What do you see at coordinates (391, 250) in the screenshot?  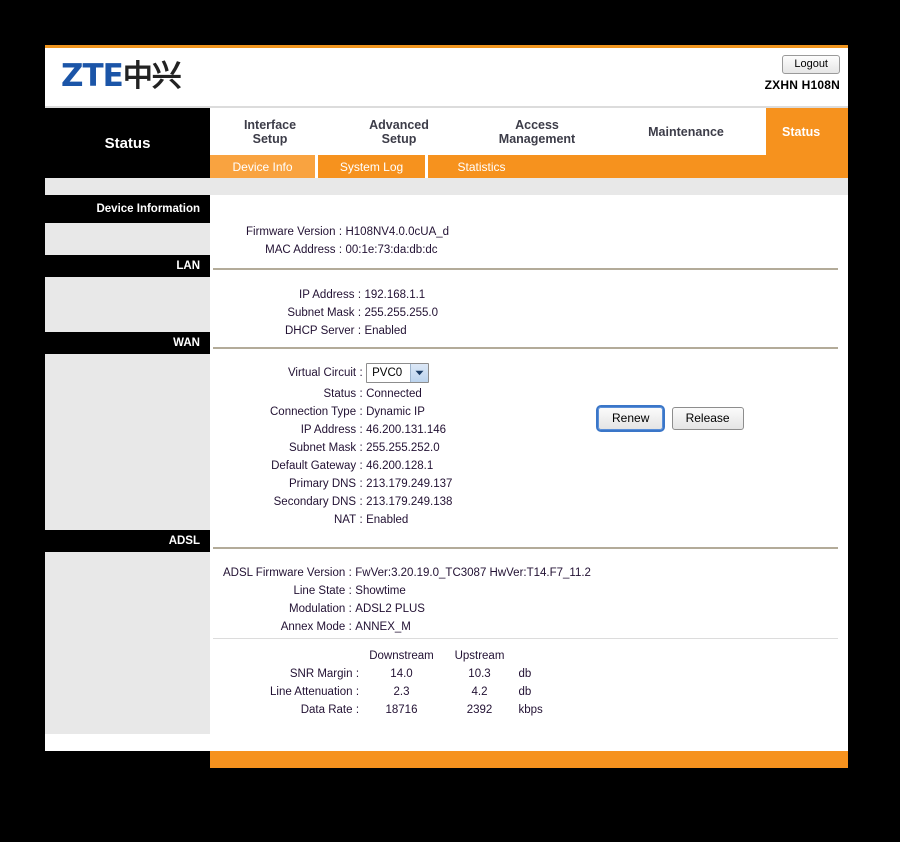 I see `row-value: 00:1e:73:da:db:dc` at bounding box center [391, 250].